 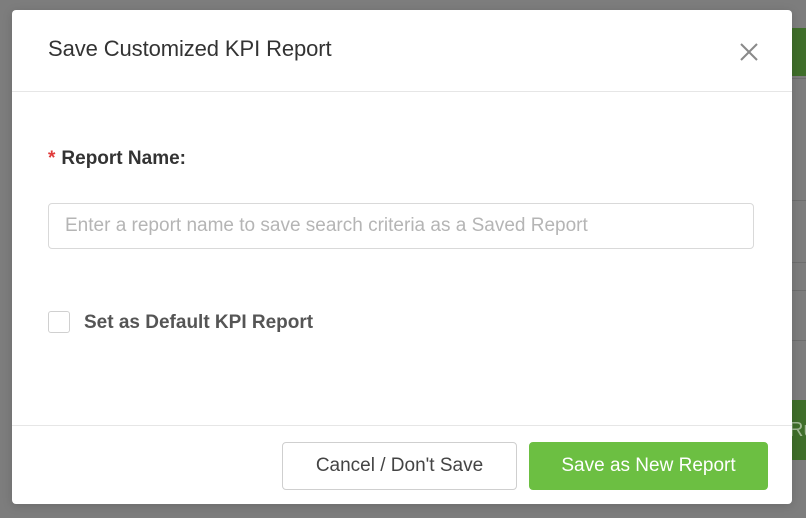 I want to click on close-button, so click(x=749, y=52).